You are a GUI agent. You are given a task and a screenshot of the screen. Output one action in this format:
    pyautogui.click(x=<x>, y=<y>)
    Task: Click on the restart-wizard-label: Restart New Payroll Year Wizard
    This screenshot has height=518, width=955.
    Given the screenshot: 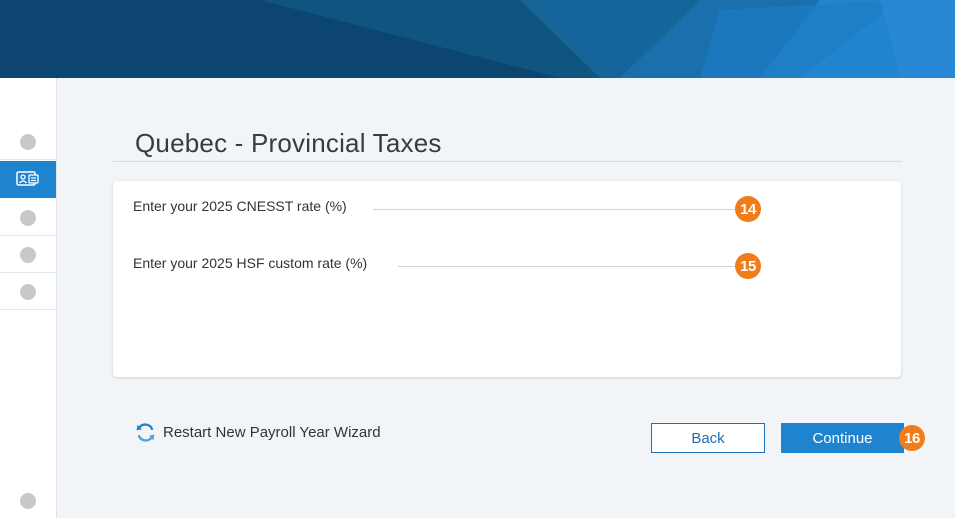 What is the action you would take?
    pyautogui.click(x=272, y=432)
    